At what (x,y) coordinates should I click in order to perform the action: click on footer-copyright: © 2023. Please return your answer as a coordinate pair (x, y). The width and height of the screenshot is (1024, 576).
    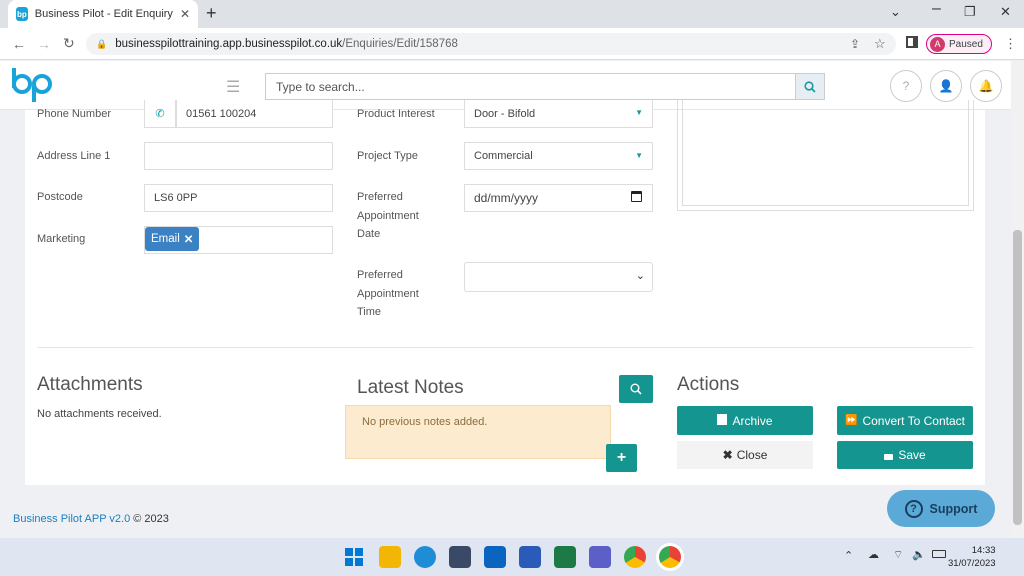
    Looking at the image, I should click on (151, 519).